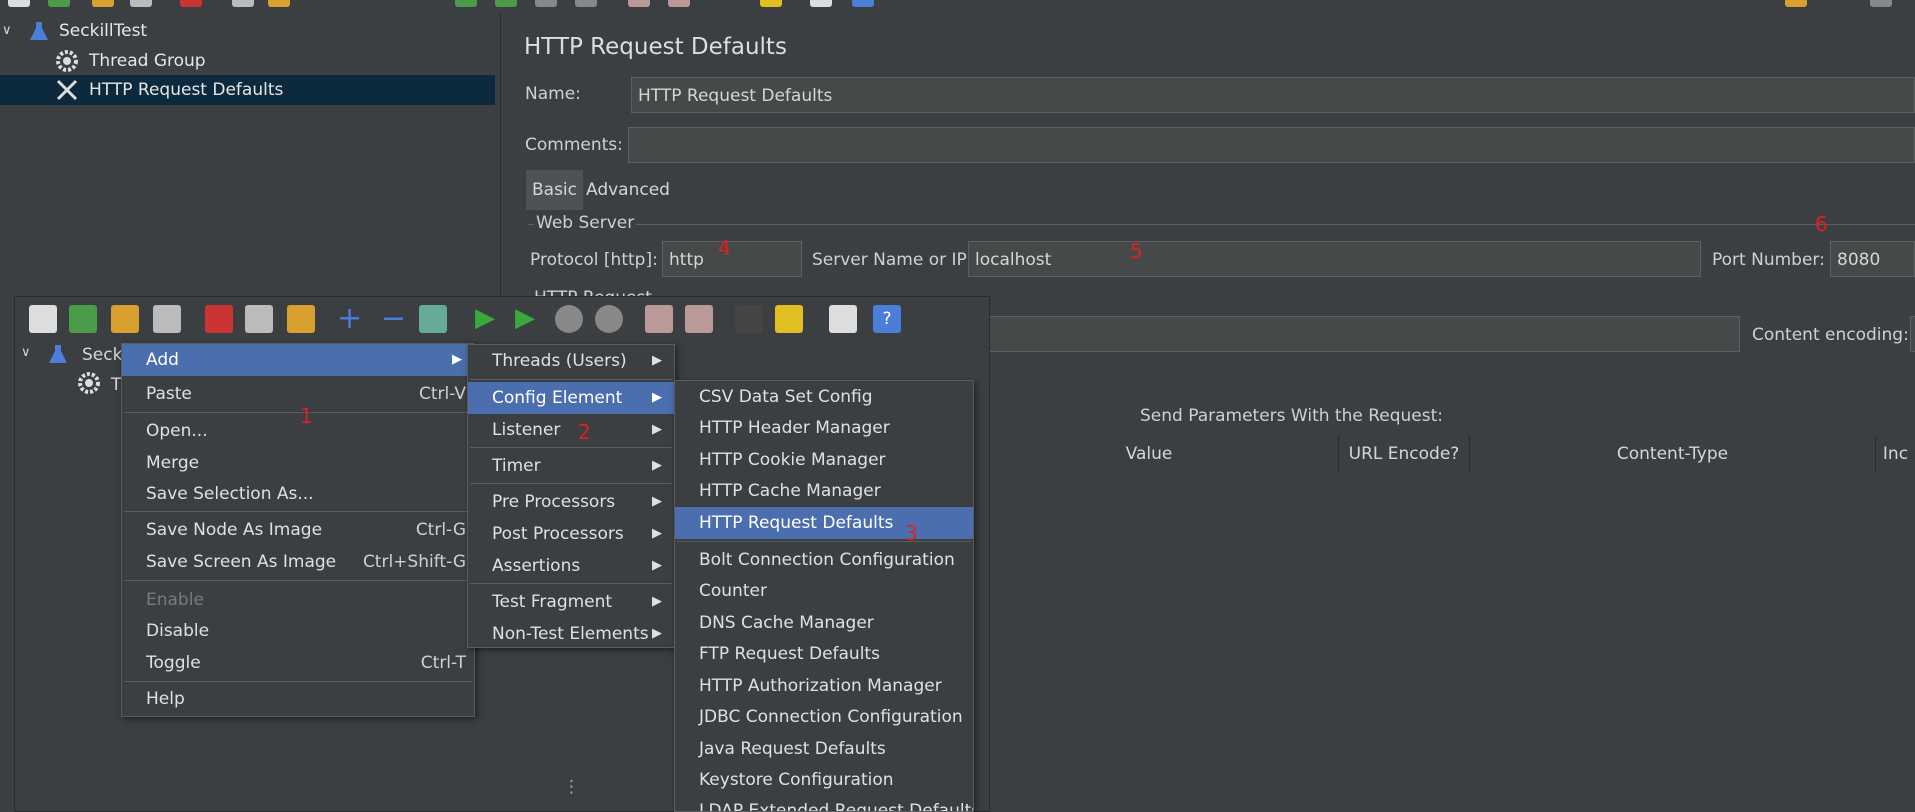  What do you see at coordinates (1895, 454) in the screenshot?
I see `column-header-include: Inc` at bounding box center [1895, 454].